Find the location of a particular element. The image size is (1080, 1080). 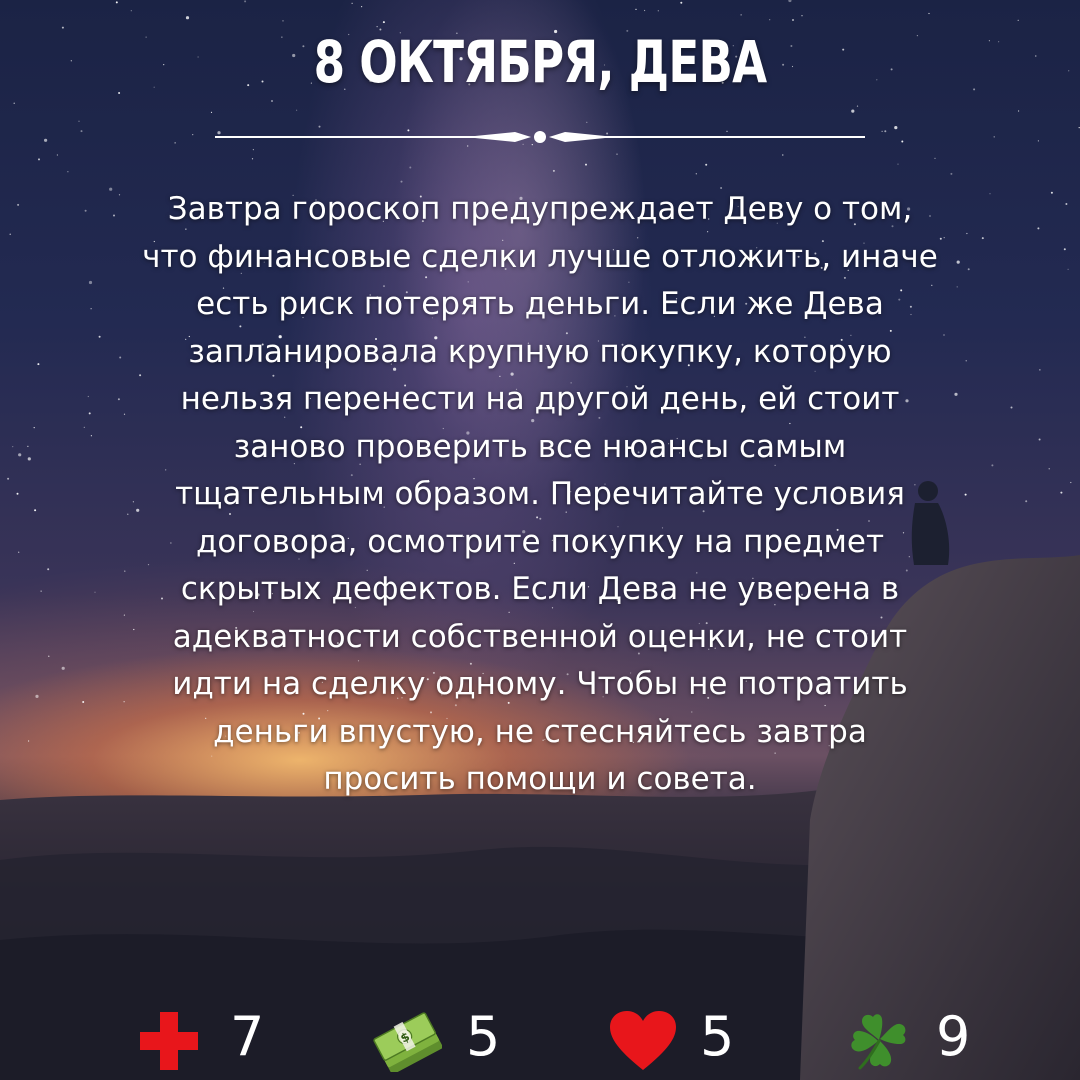

ornamental-divider is located at coordinates (540, 137).